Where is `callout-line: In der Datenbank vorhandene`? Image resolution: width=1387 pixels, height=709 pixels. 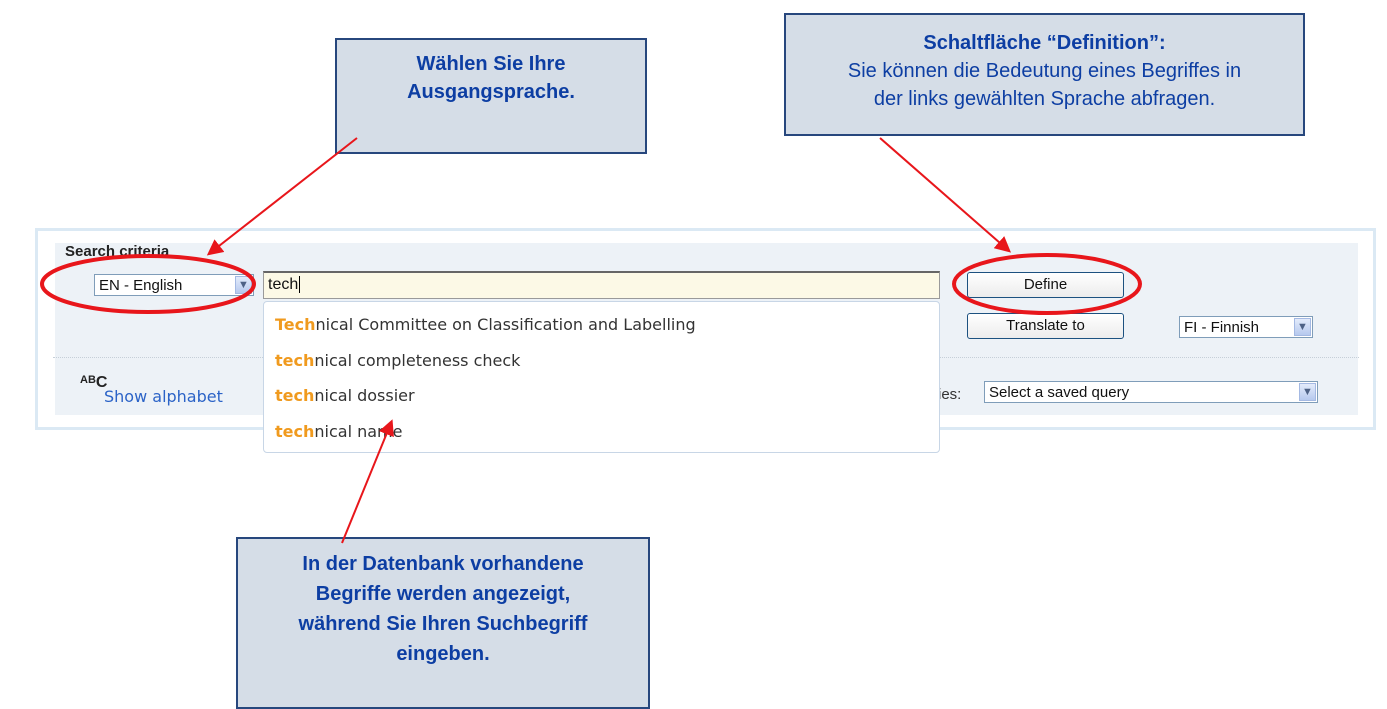
callout-line: In der Datenbank vorhandene is located at coordinates (443, 564).